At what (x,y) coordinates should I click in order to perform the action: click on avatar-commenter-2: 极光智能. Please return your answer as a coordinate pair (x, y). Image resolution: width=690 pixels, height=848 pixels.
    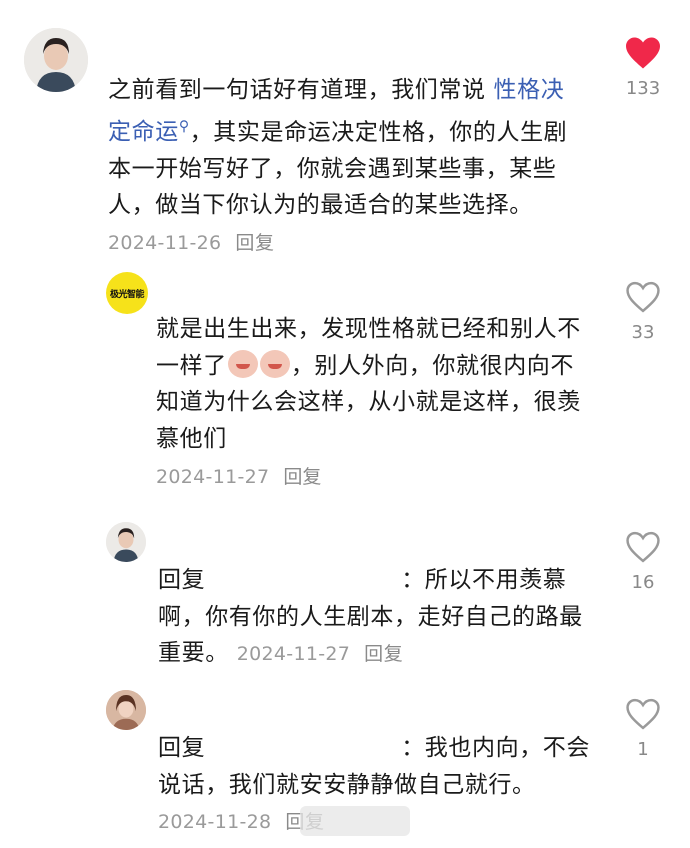
    Looking at the image, I should click on (127, 293).